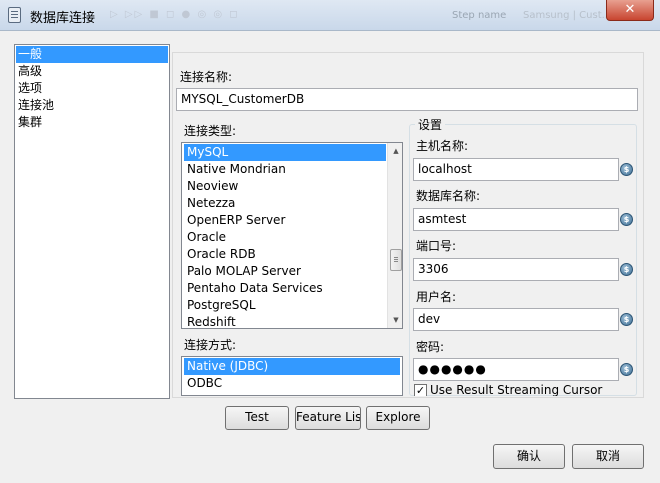 The height and width of the screenshot is (483, 660). Describe the element at coordinates (395, 320) in the screenshot. I see `scroll-down-arrow-icon: ▼` at that location.